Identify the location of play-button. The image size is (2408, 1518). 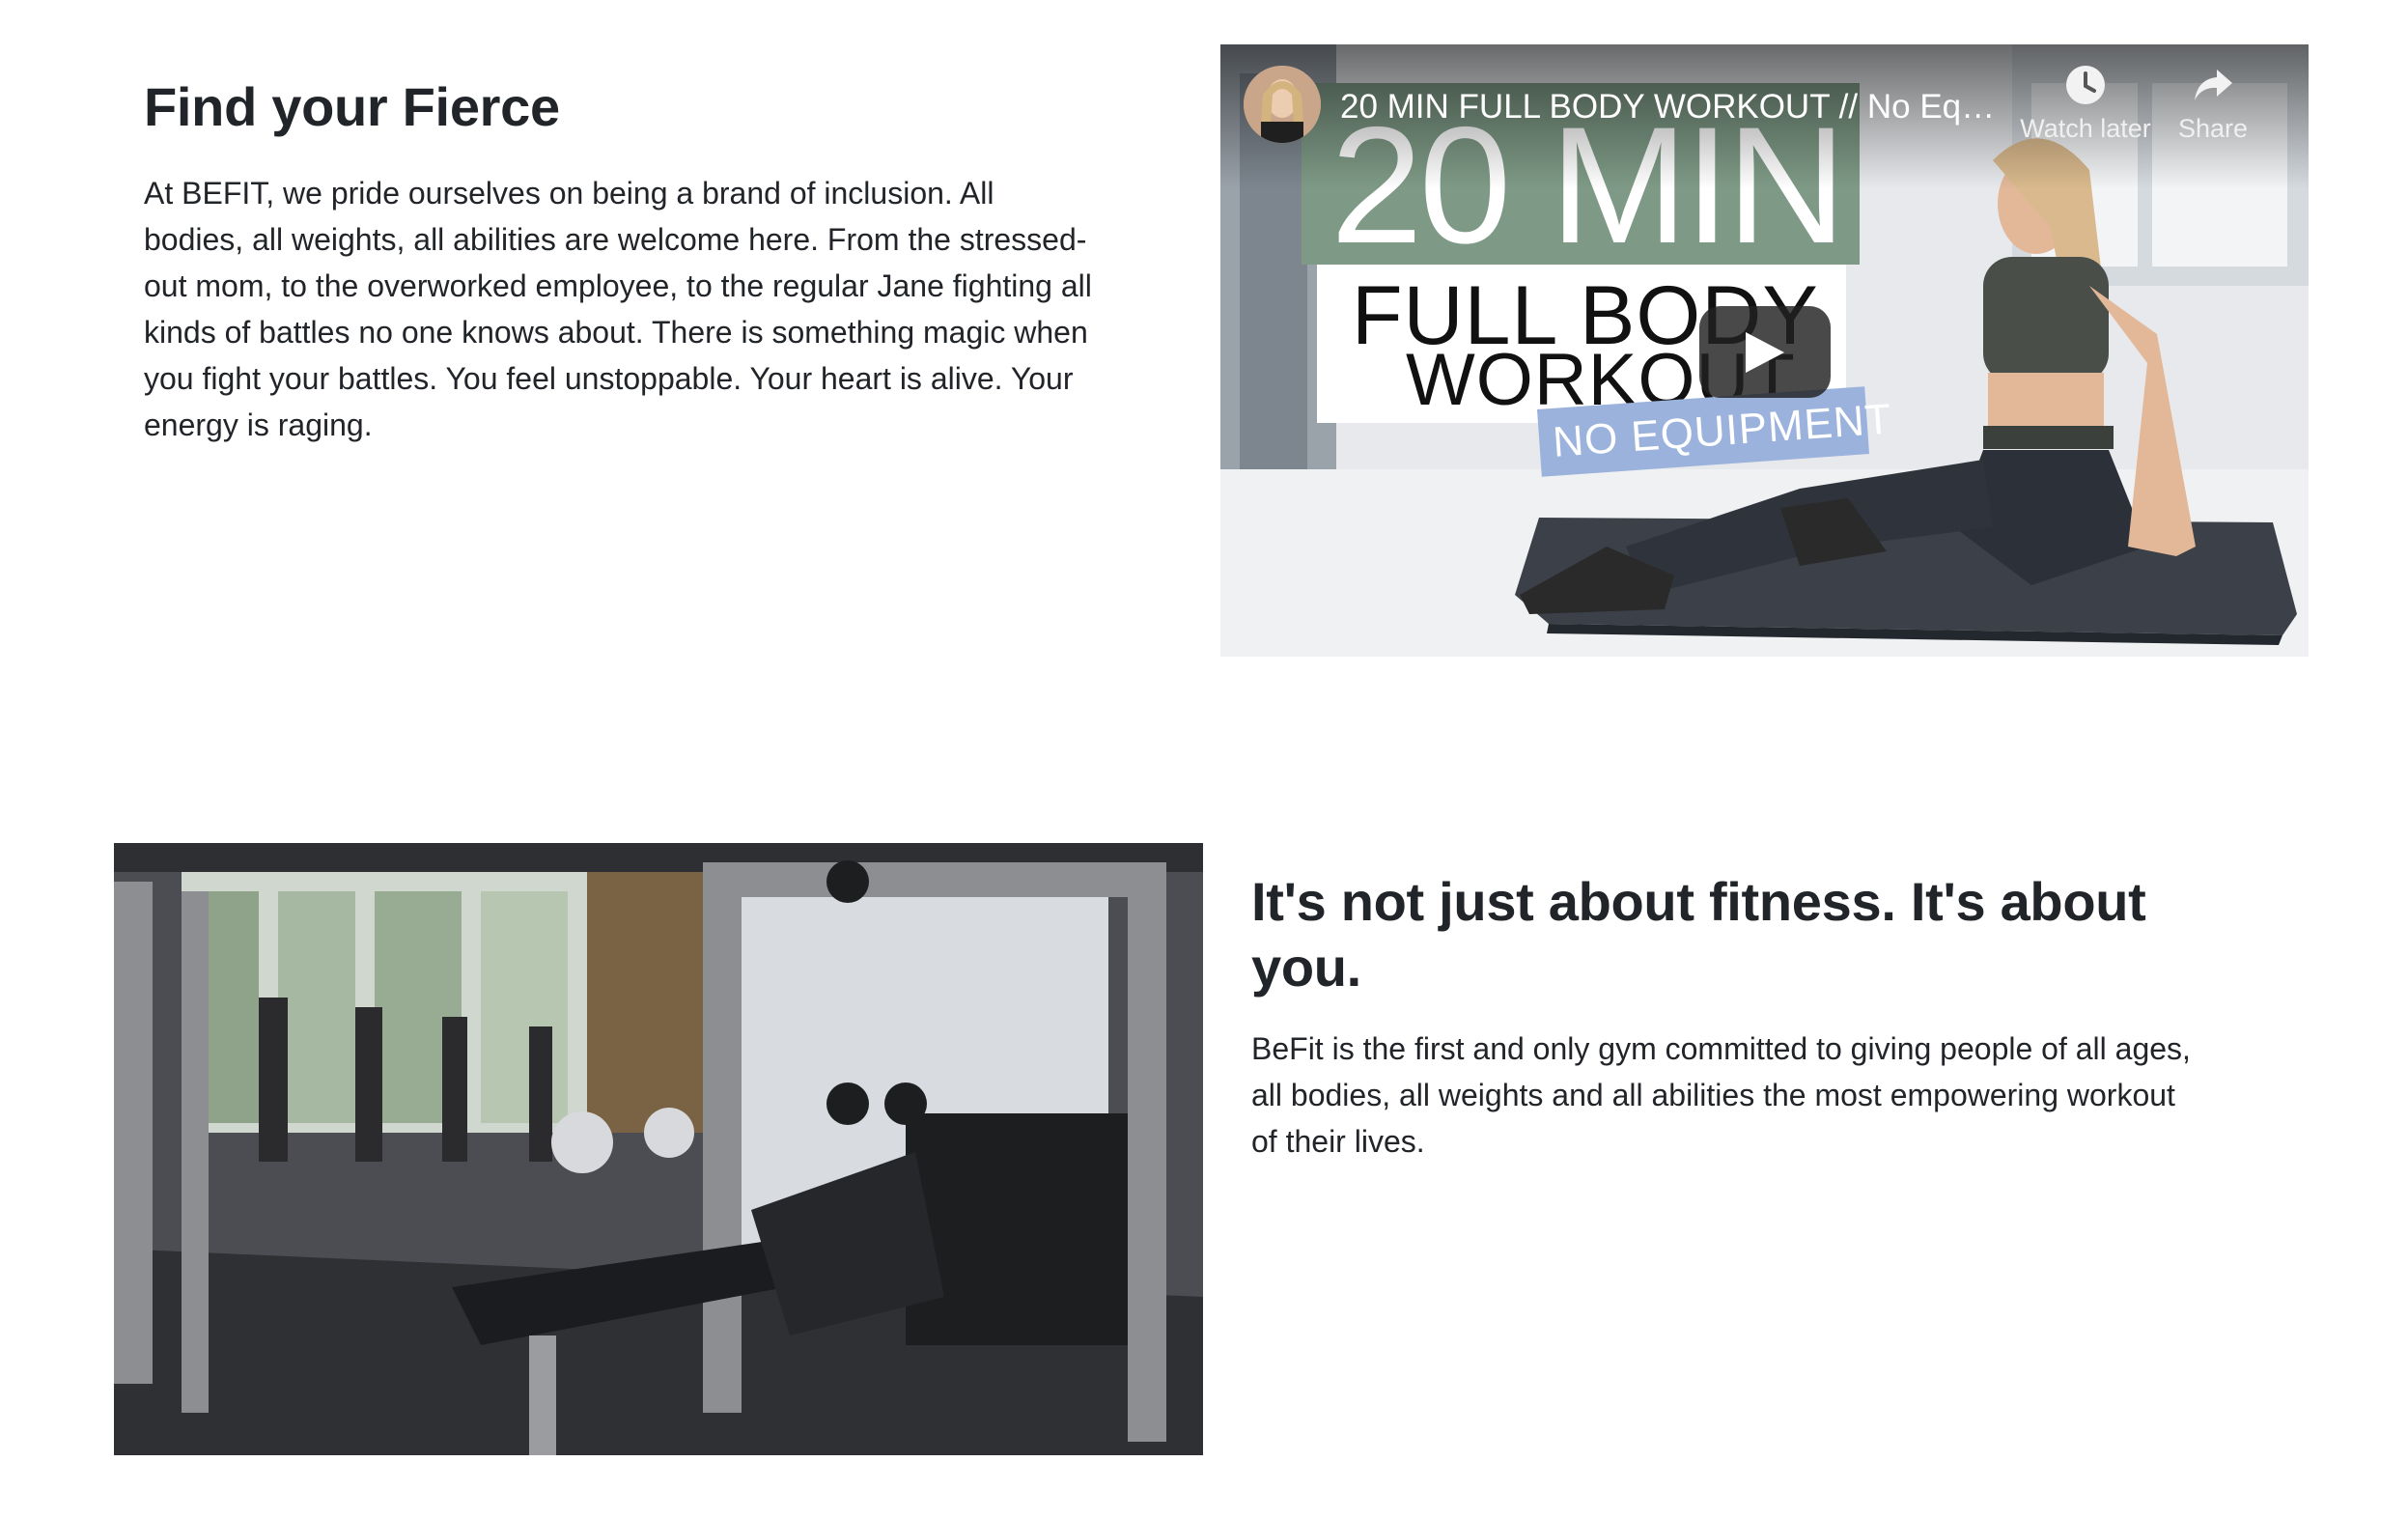
(1765, 352).